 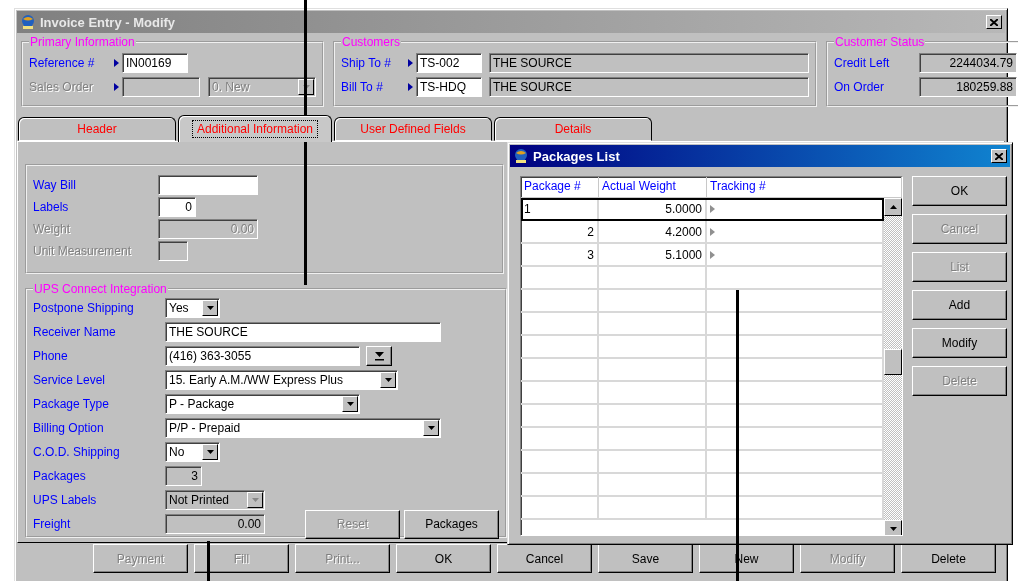 I want to click on down-arrow-icon, so click(x=379, y=356).